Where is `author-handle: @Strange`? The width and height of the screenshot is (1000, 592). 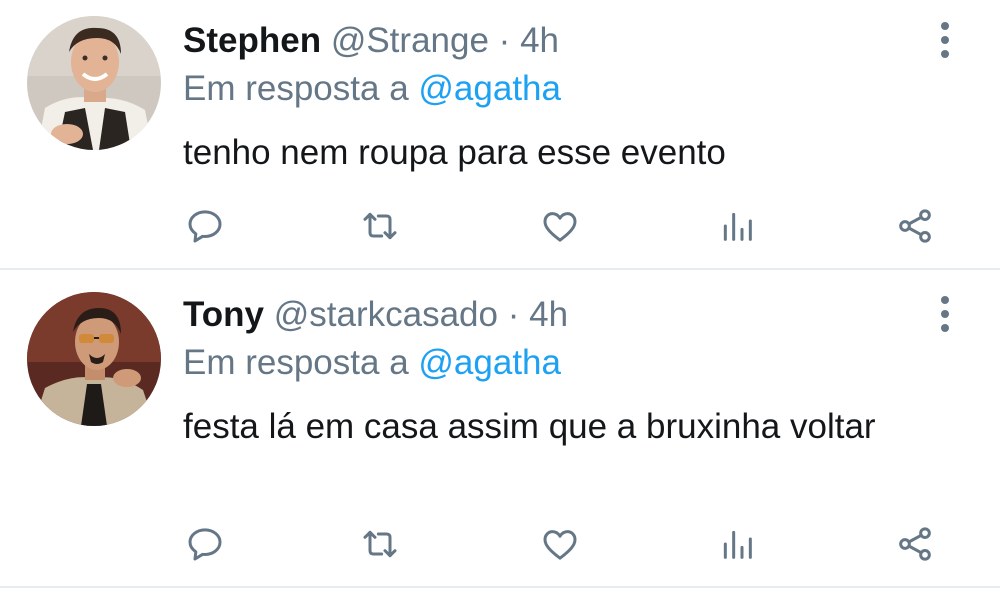
author-handle: @Strange is located at coordinates (410, 40).